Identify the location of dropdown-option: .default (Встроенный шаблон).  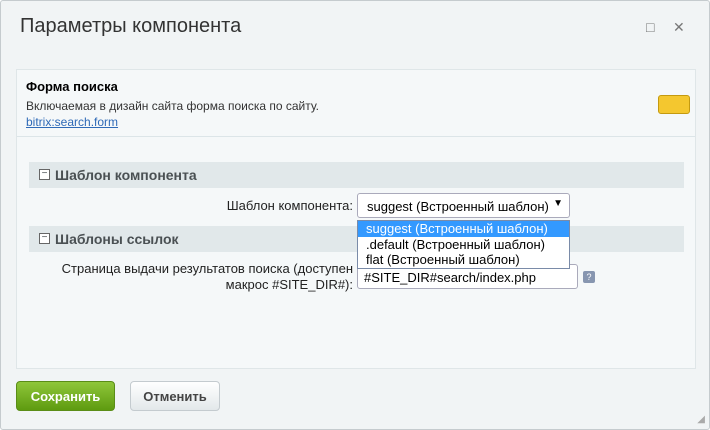
(463, 245).